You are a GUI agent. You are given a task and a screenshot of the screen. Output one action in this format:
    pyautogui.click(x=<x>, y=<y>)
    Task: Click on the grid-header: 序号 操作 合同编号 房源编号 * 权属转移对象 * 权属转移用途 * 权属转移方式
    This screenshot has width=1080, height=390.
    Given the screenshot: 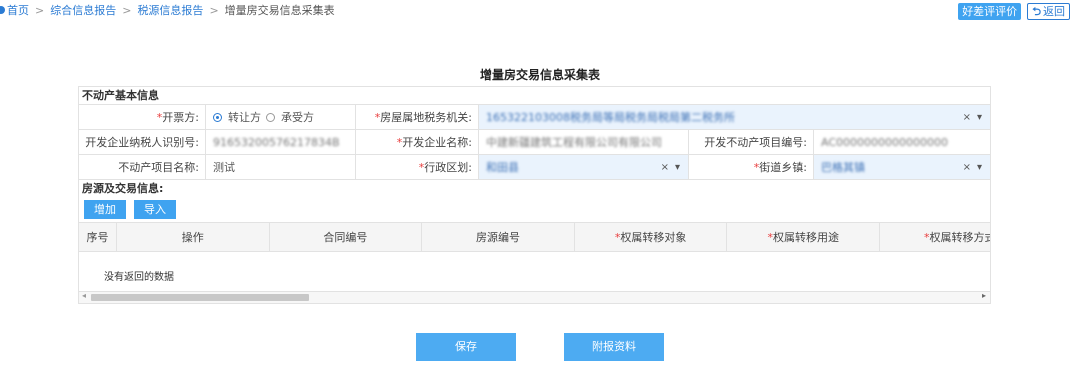 What is the action you would take?
    pyautogui.click(x=534, y=237)
    